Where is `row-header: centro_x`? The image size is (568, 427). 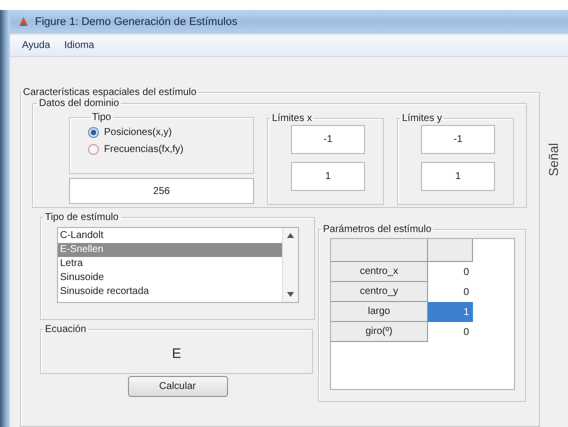
row-header: centro_x is located at coordinates (379, 272).